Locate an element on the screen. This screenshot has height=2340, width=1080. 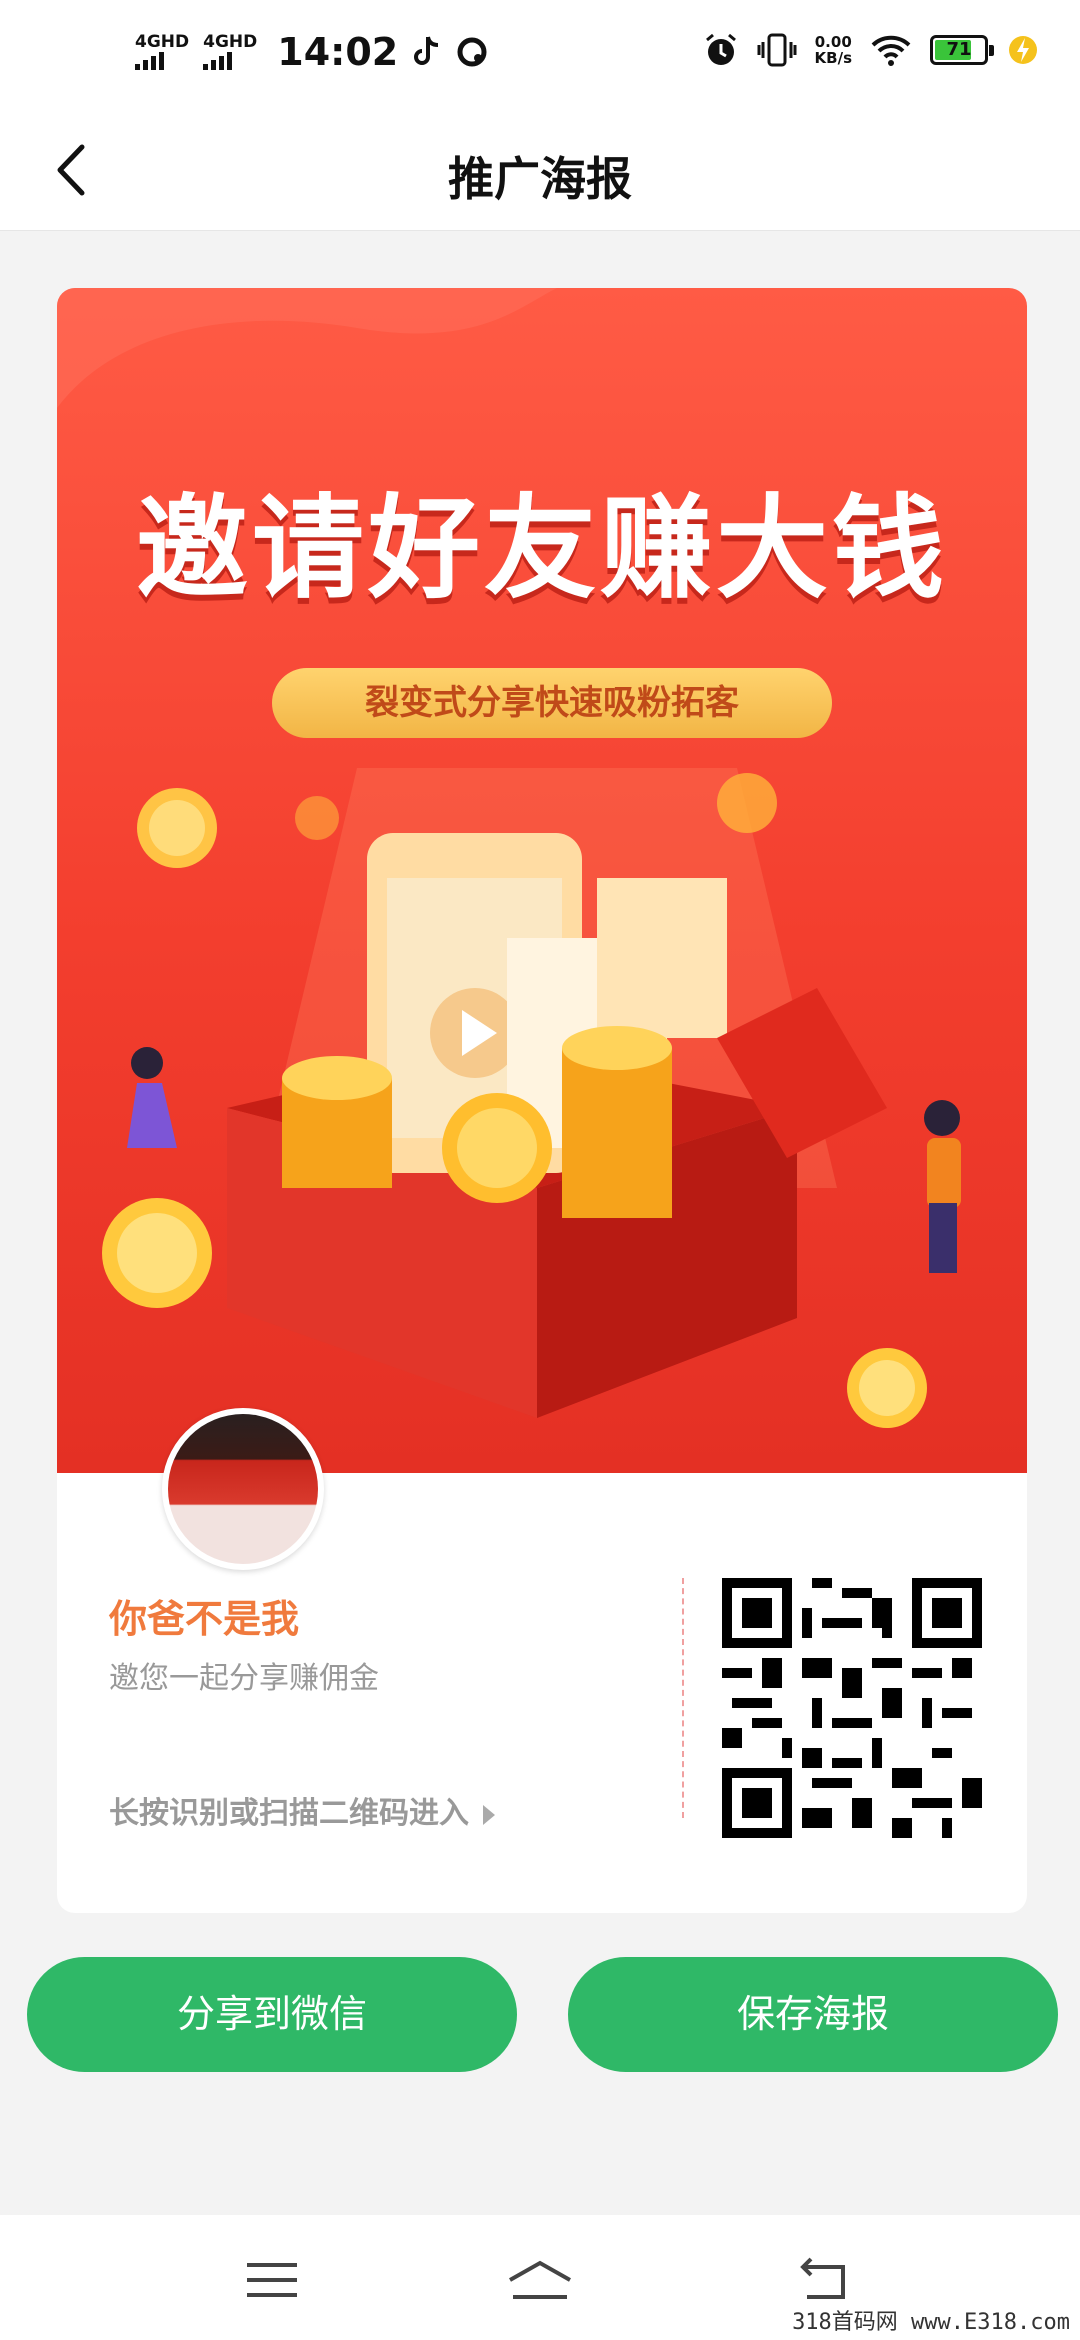
network-label-2: 4GHD is located at coordinates (230, 42).